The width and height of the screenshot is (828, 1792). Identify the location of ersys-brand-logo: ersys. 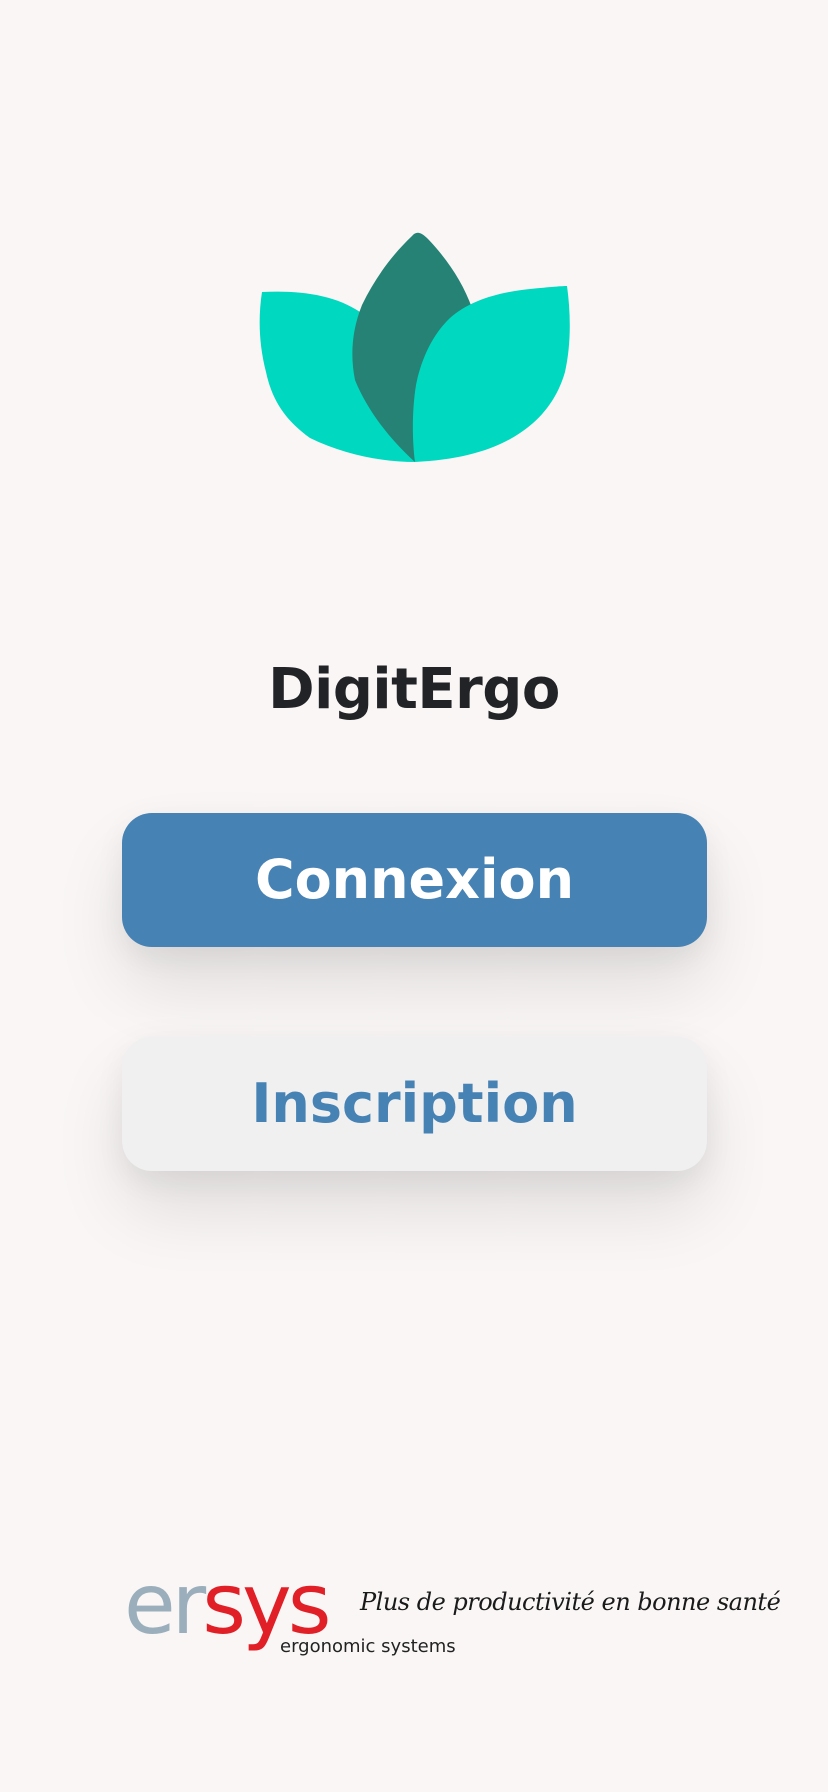
(227, 1604).